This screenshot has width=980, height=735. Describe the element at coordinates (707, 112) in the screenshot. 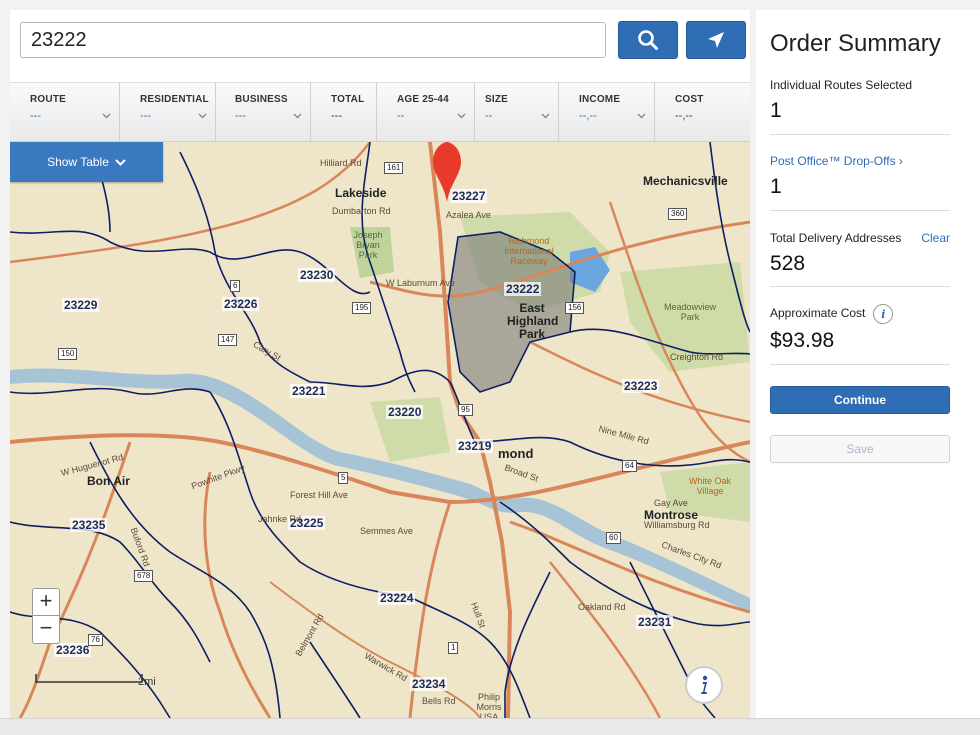

I see `filter-cost: COST --,--` at that location.